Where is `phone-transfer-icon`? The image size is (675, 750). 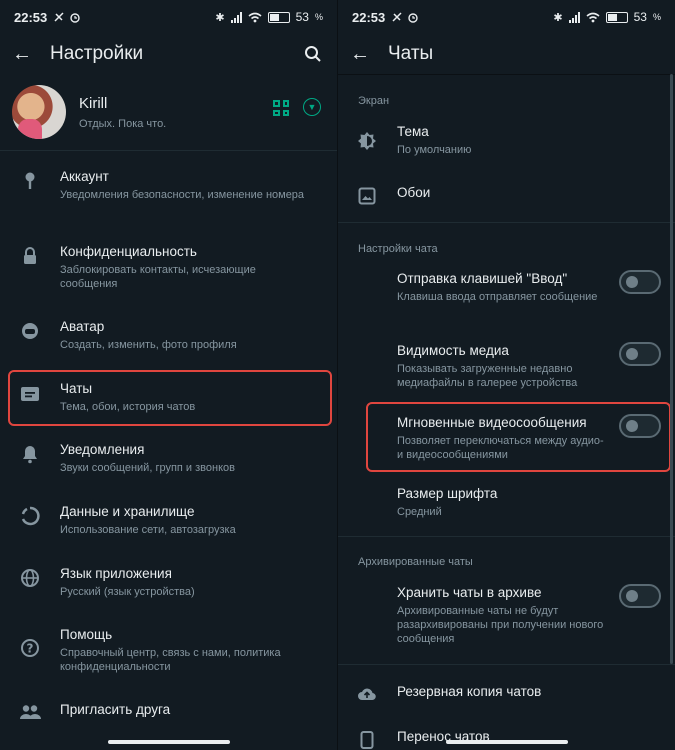 phone-transfer-icon is located at coordinates (367, 738).